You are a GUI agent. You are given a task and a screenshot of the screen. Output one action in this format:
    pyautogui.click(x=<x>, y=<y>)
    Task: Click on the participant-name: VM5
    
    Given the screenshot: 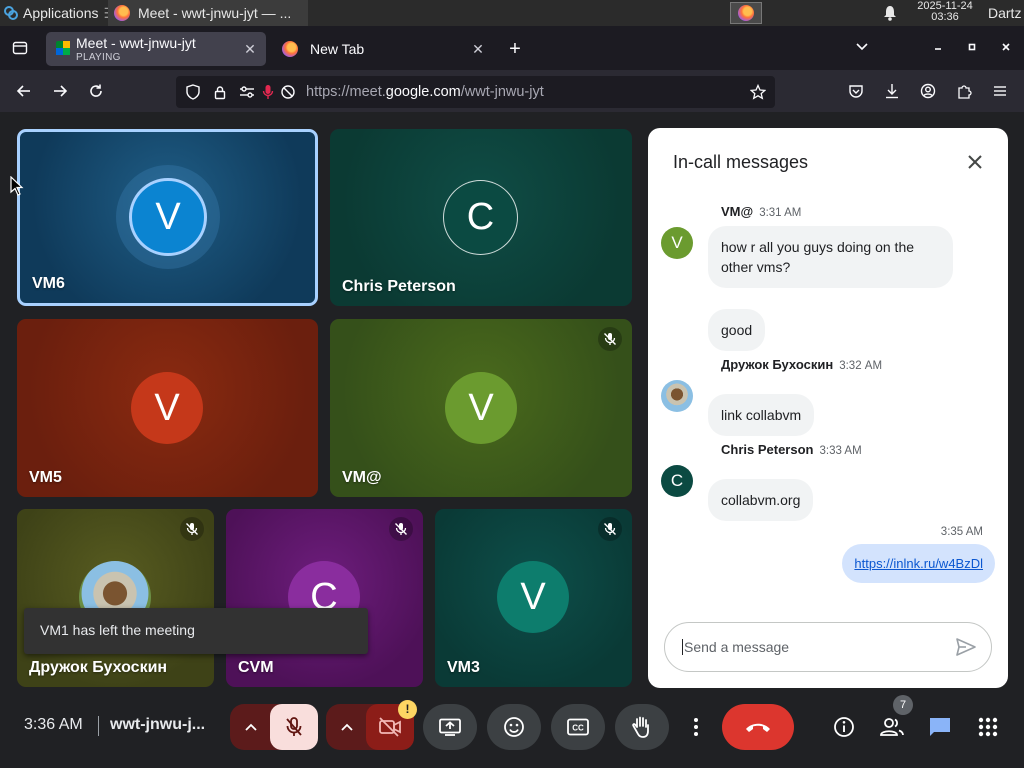 What is the action you would take?
    pyautogui.click(x=45, y=477)
    